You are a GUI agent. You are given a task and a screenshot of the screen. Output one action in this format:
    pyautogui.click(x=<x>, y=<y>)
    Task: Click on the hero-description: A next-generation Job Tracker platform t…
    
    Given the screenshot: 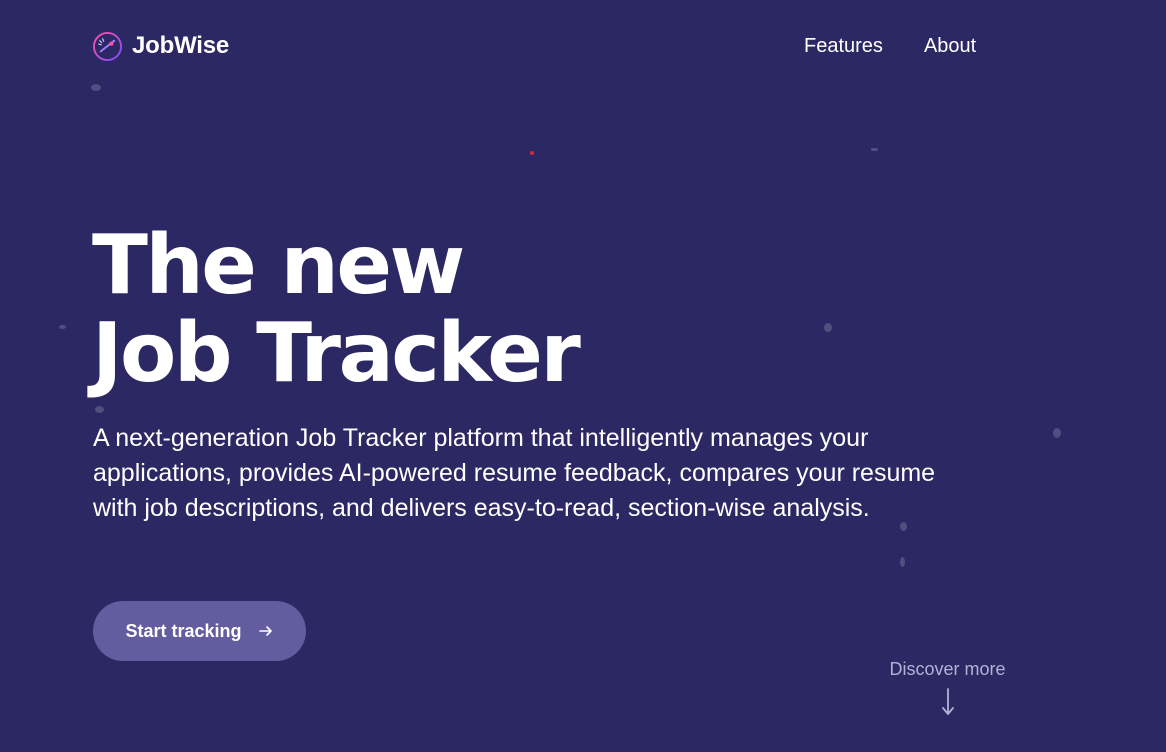 What is the action you would take?
    pyautogui.click(x=514, y=473)
    